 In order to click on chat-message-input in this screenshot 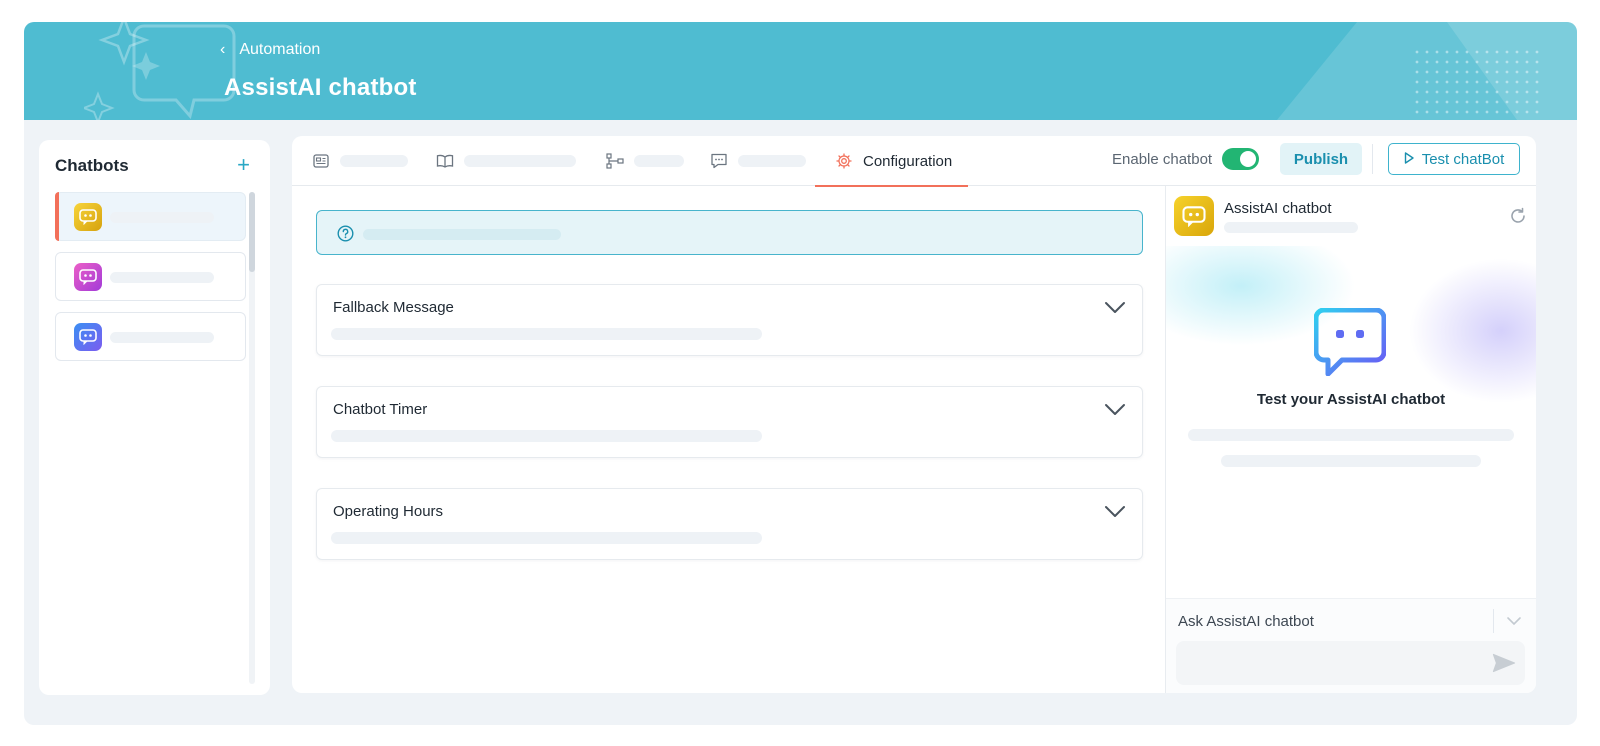, I will do `click(1350, 663)`.